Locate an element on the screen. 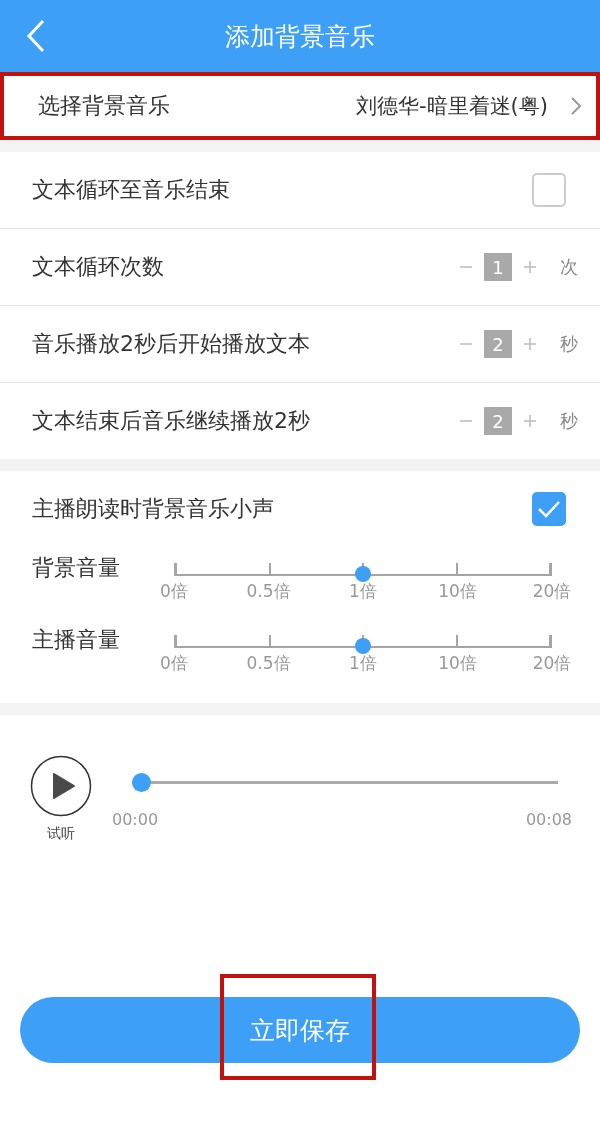 The width and height of the screenshot is (600, 1130). progress-thumb is located at coordinates (141, 782).